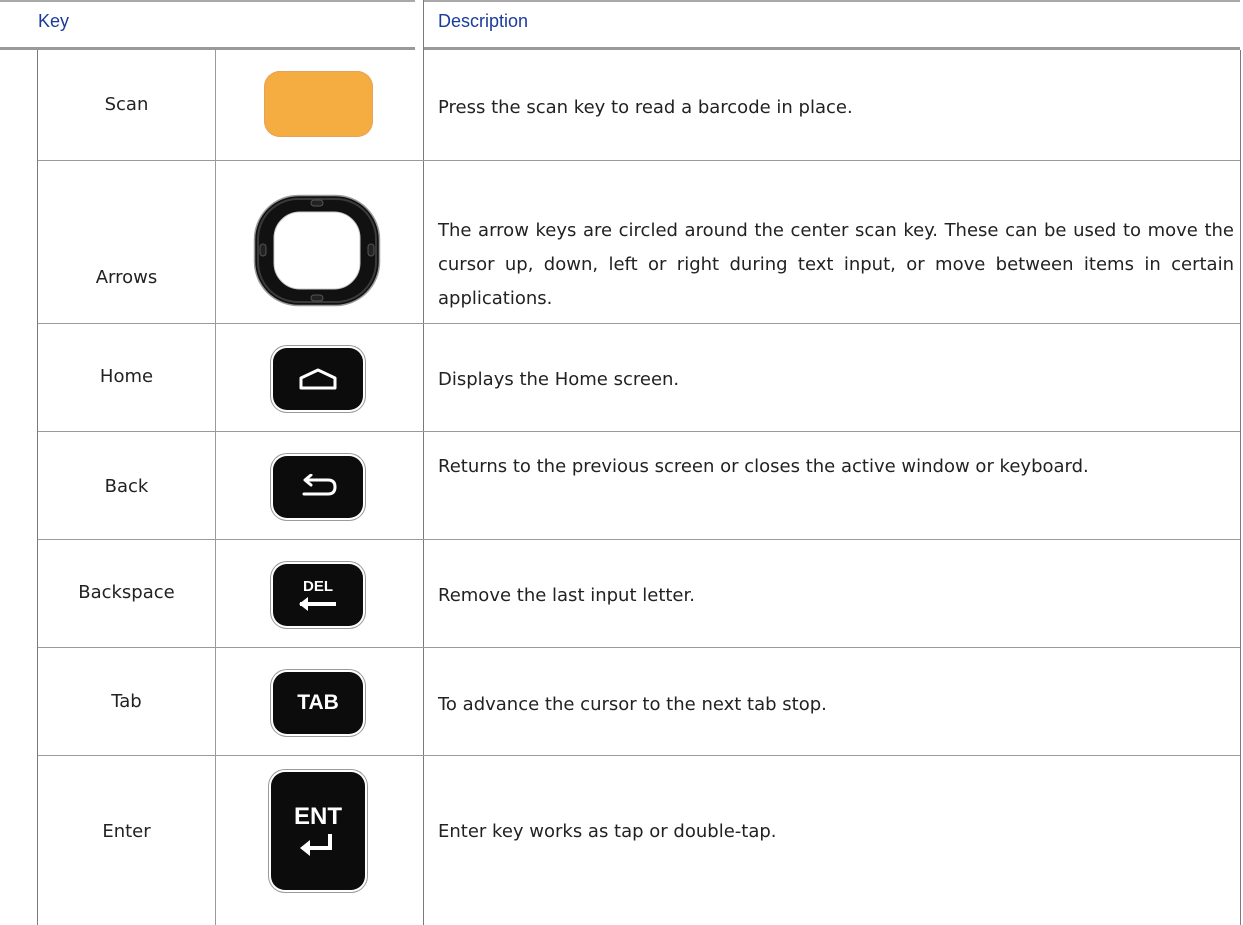 The height and width of the screenshot is (925, 1243). What do you see at coordinates (318, 586) in the screenshot?
I see `key-label: DEL` at bounding box center [318, 586].